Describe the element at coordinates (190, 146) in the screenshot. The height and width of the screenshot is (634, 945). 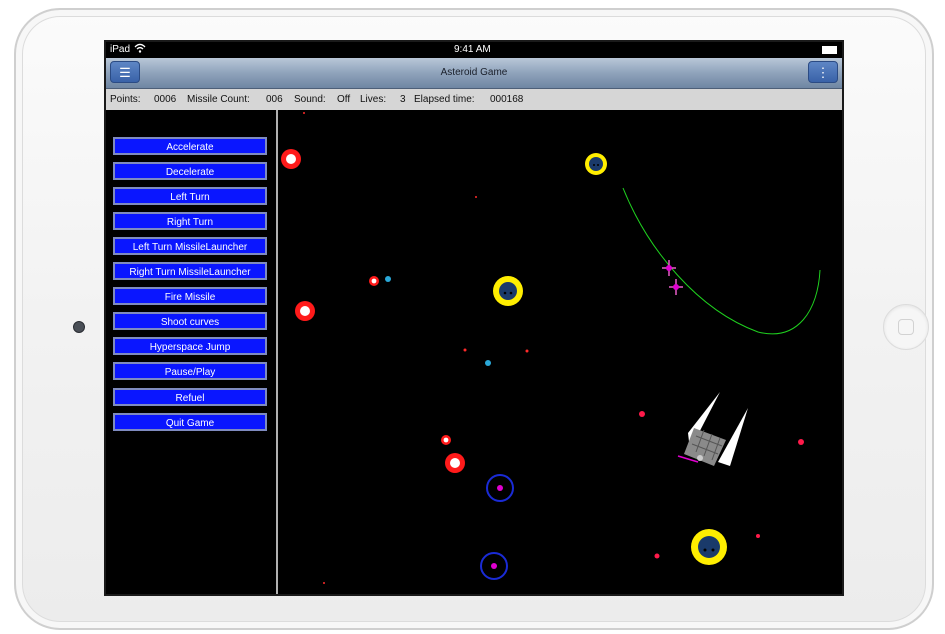
I see `accelerate-button: Accelerate` at that location.